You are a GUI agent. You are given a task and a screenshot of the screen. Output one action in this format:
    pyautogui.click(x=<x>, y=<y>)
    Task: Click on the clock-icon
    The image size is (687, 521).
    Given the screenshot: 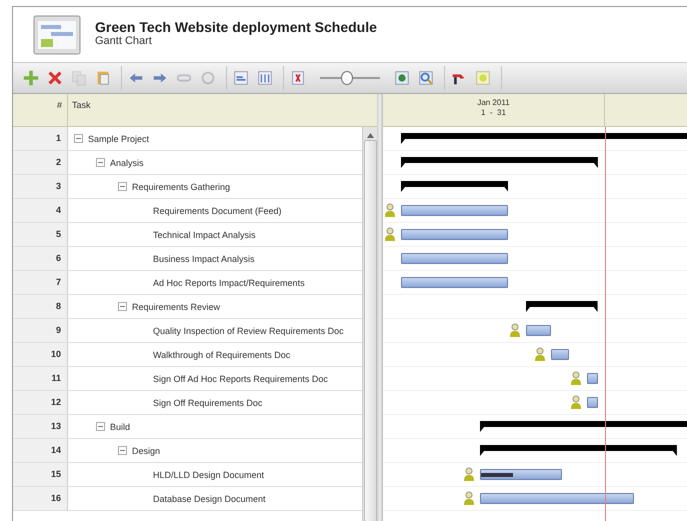 What is the action you would take?
    pyautogui.click(x=483, y=77)
    